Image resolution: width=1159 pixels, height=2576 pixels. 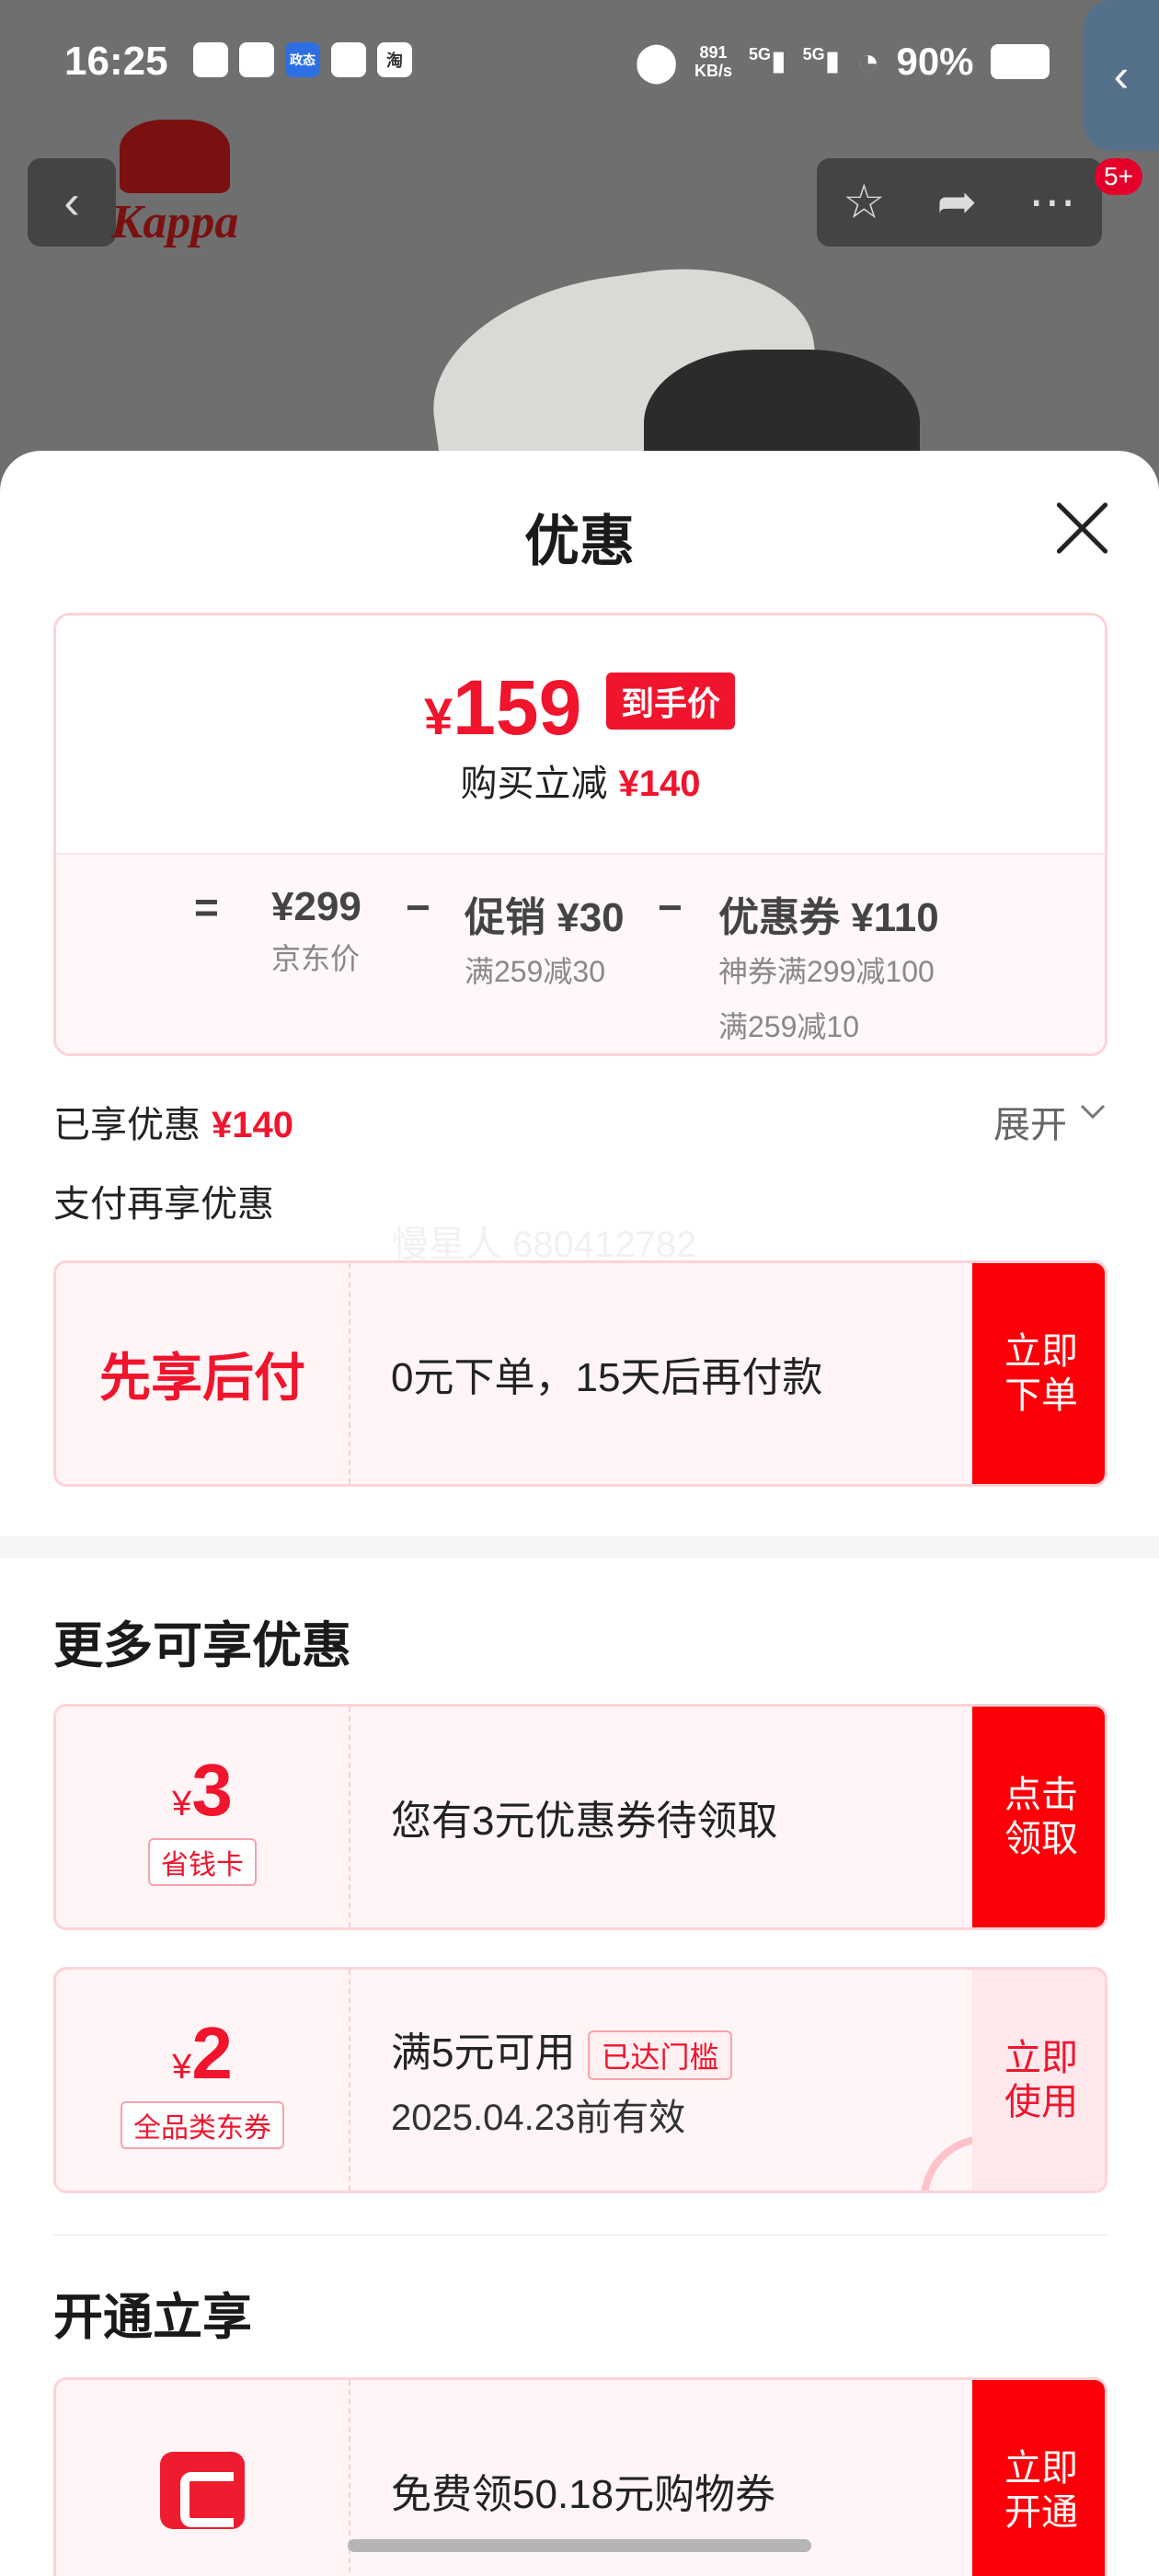 What do you see at coordinates (1092, 1111) in the screenshot?
I see `chevron-down-icon` at bounding box center [1092, 1111].